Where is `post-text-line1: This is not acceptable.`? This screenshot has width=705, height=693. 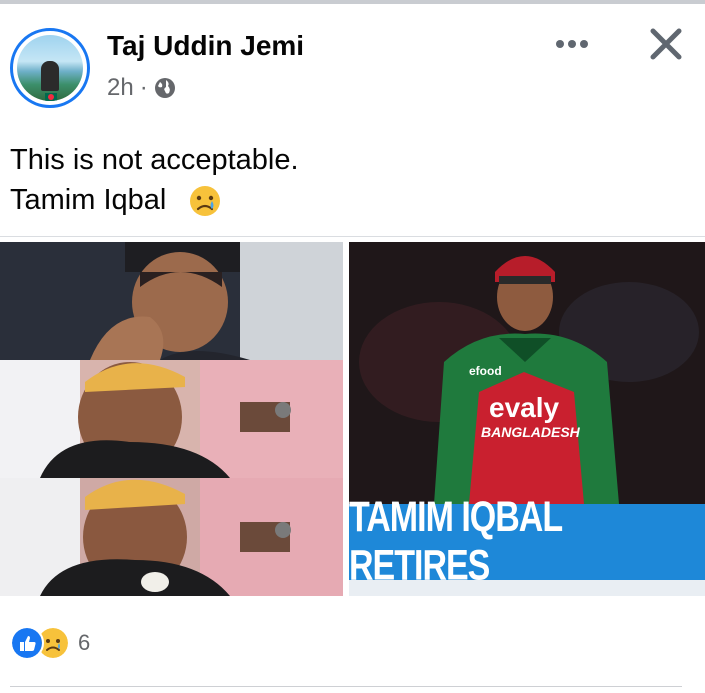
post-text-line1: This is not acceptable. is located at coordinates (154, 160).